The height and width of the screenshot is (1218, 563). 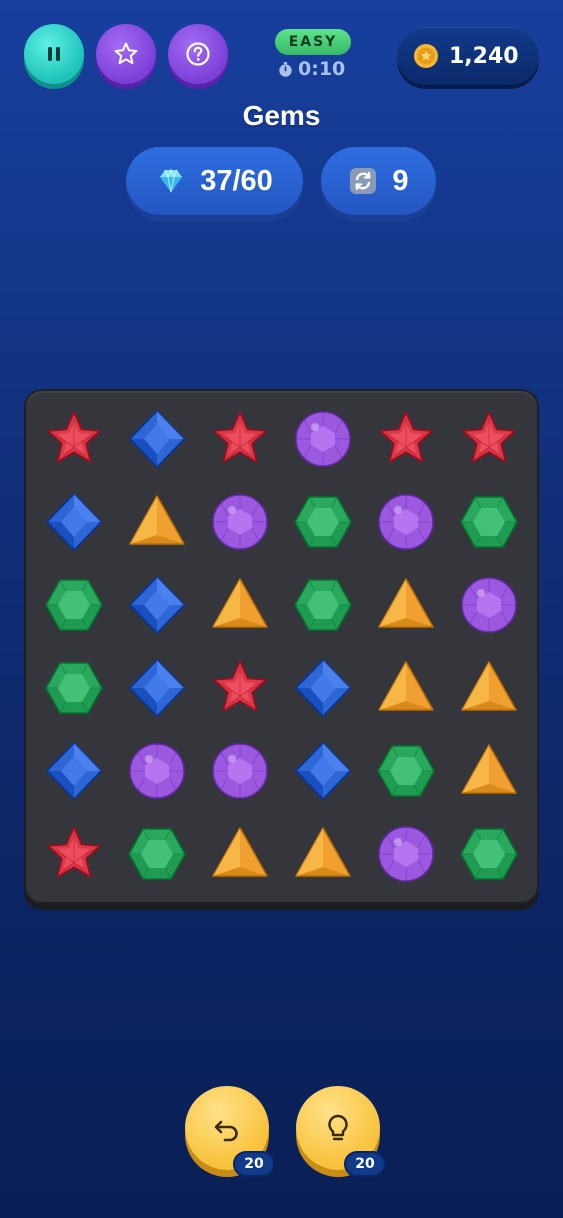 I want to click on gems-progress-pill: 37/60, so click(x=214, y=181).